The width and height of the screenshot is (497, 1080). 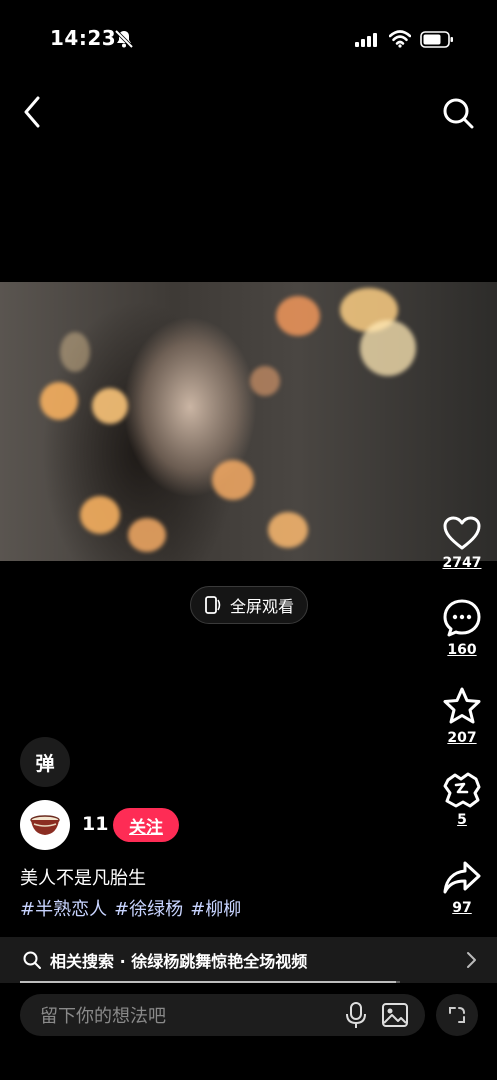 I want to click on rotate-phone-icon, so click(x=213, y=605).